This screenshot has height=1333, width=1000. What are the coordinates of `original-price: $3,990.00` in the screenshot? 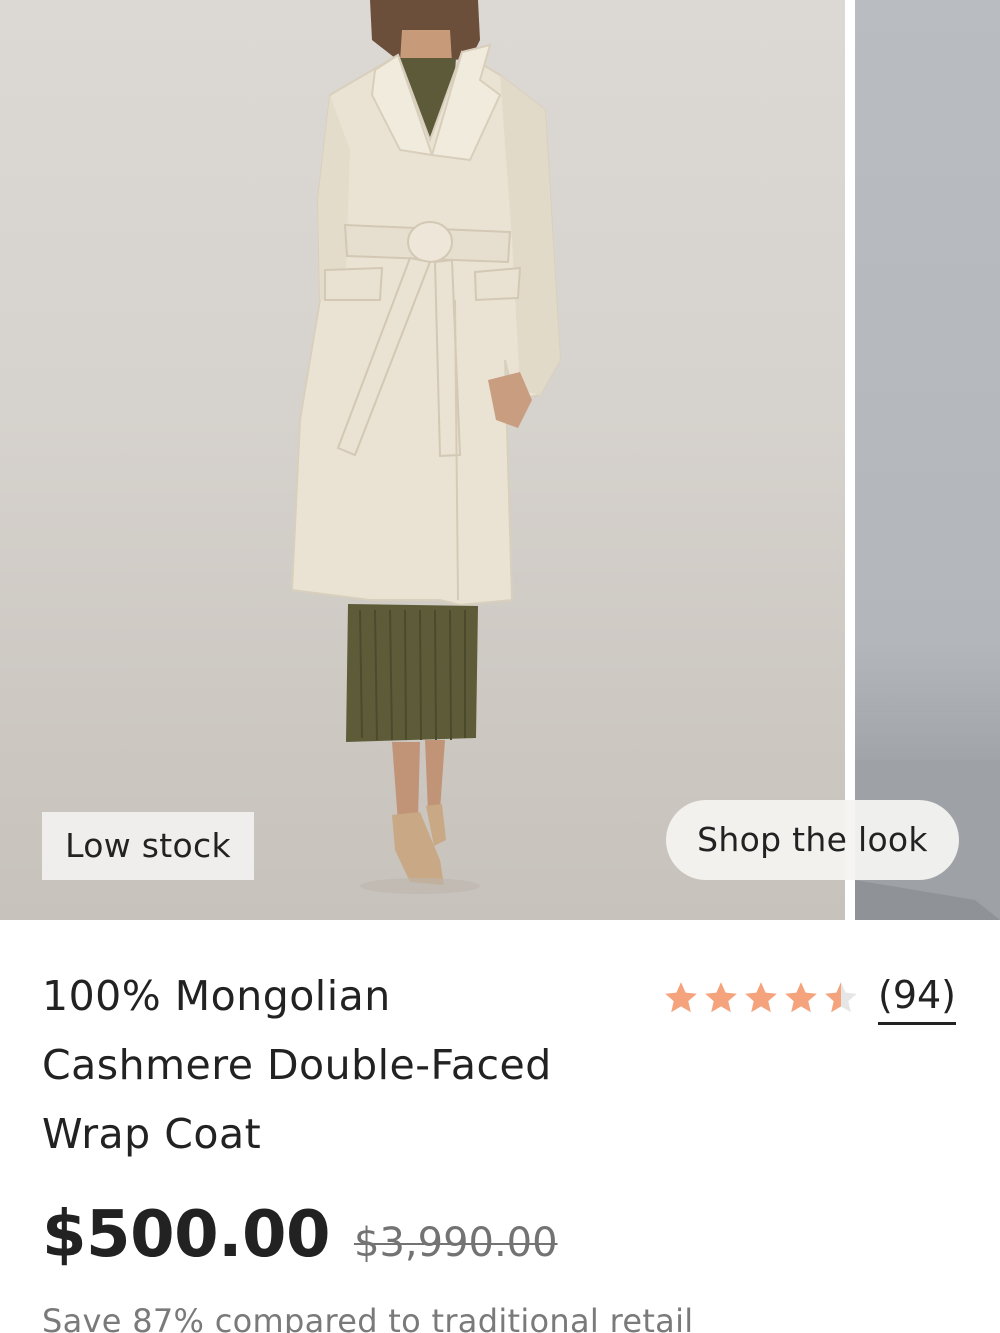 It's located at (456, 1243).